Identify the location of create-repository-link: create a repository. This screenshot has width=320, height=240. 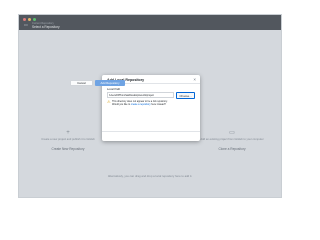
(141, 104).